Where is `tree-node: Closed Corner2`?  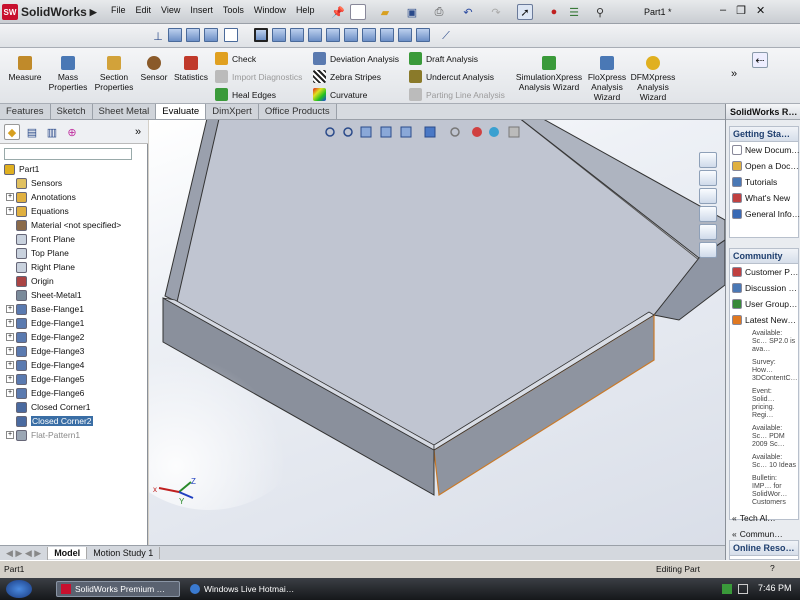
tree-node: Closed Corner2 is located at coordinates (74, 421).